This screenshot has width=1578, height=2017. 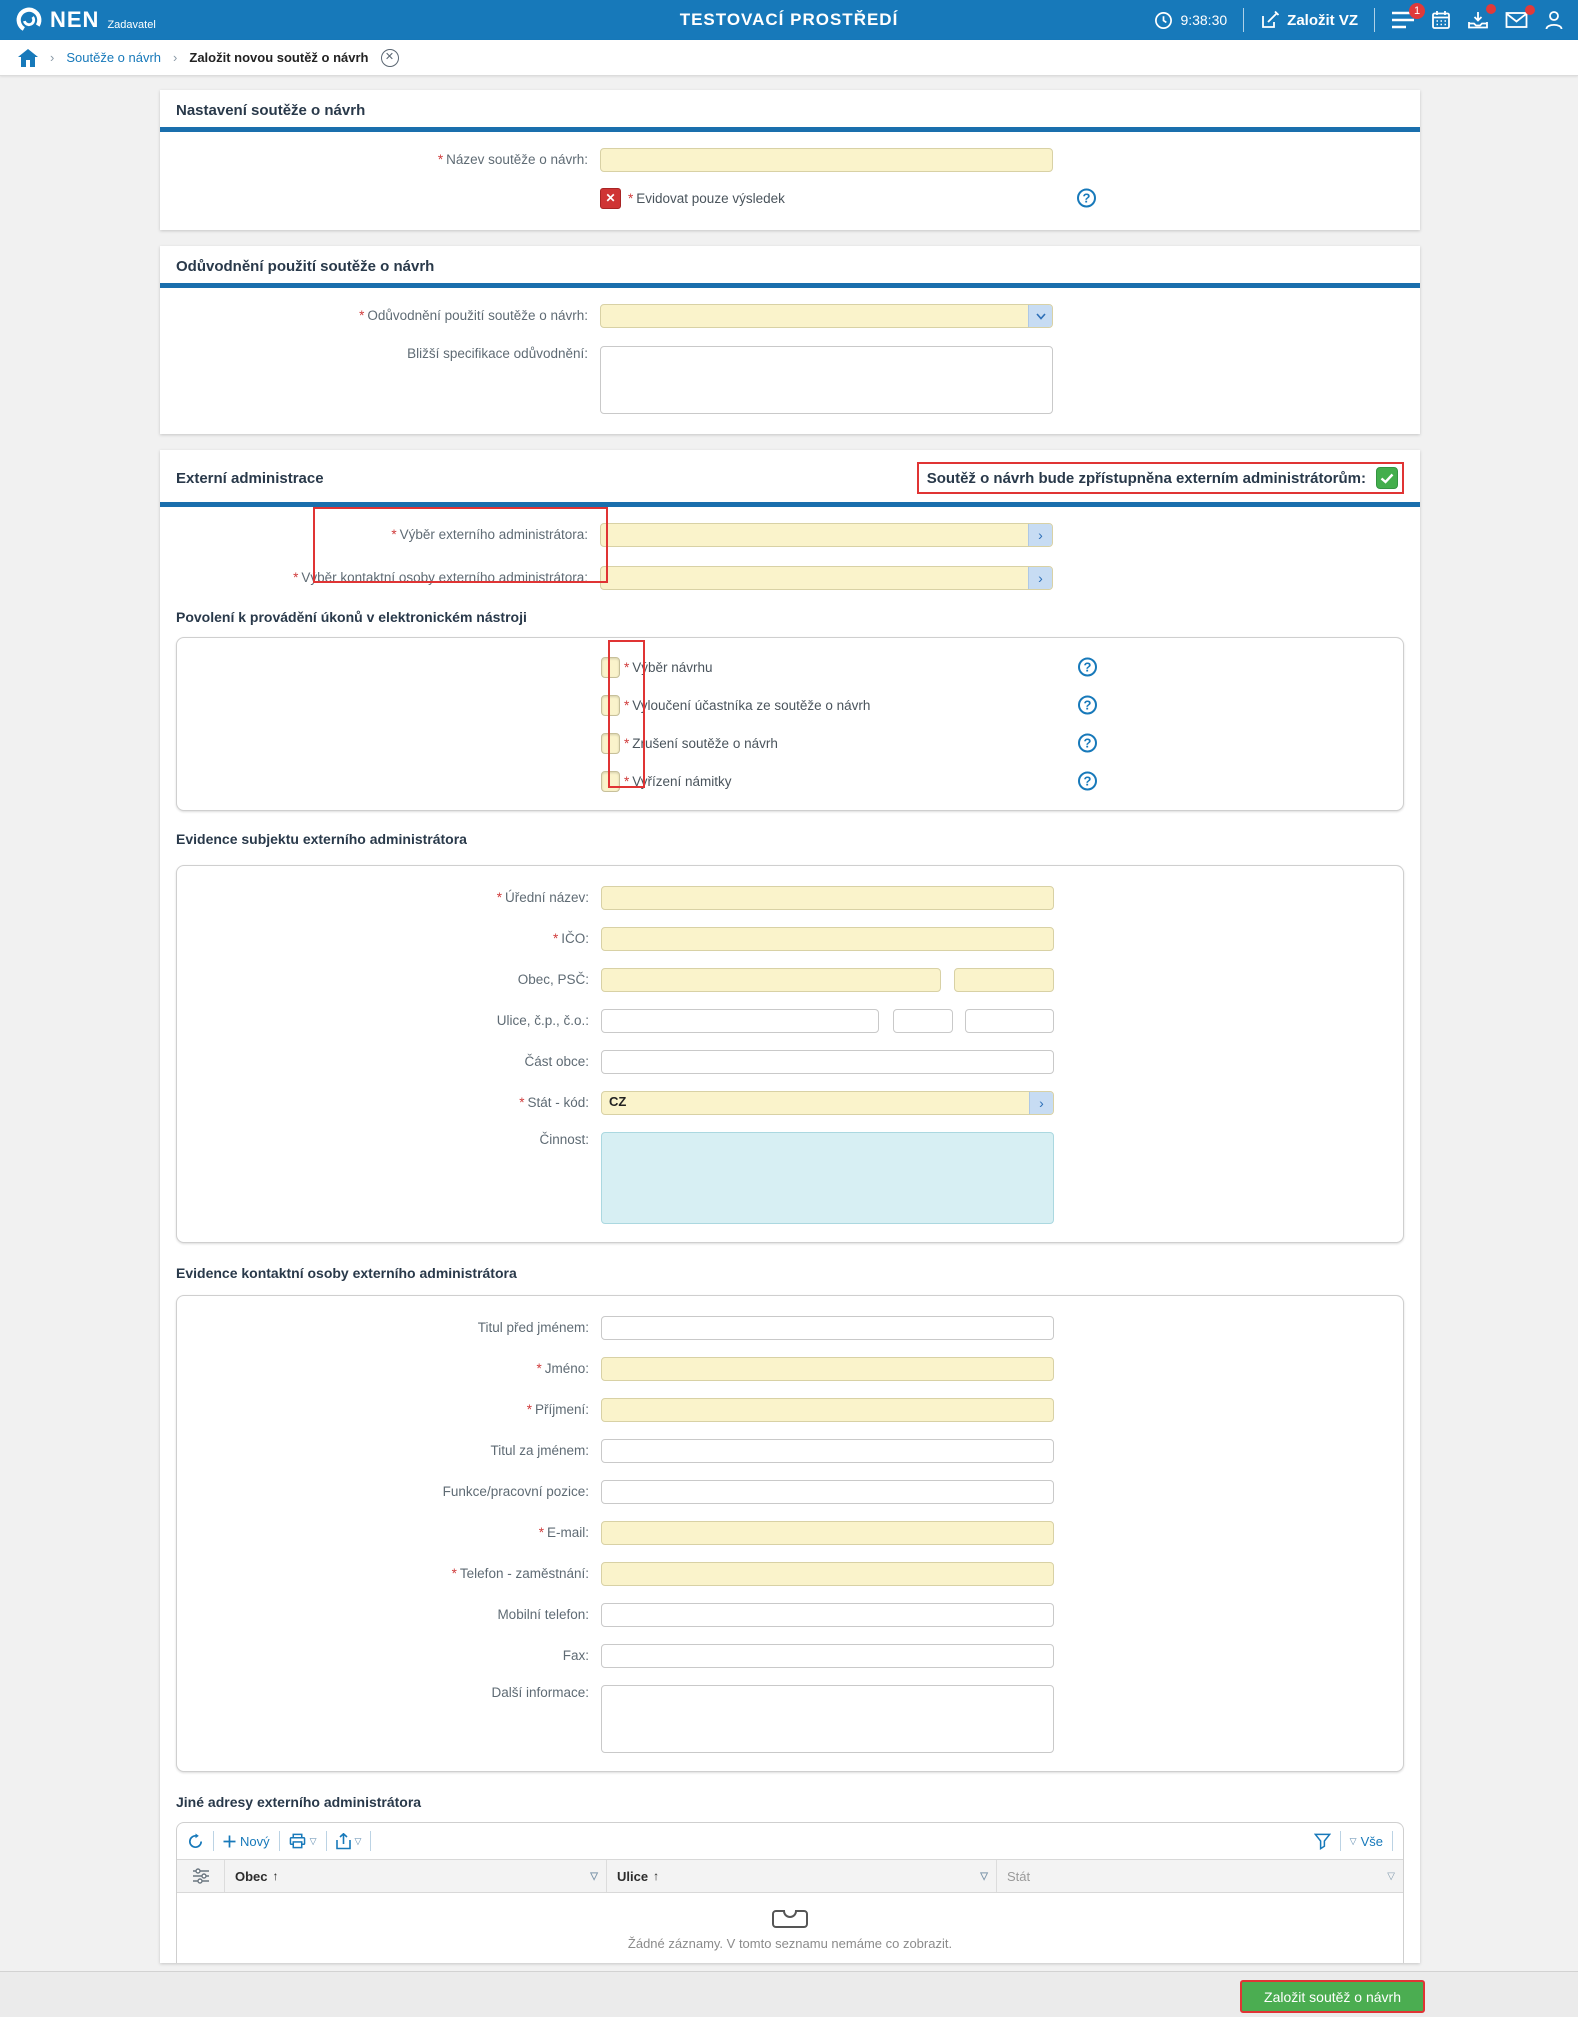 I want to click on blizsi-specifikace-textarea, so click(x=826, y=380).